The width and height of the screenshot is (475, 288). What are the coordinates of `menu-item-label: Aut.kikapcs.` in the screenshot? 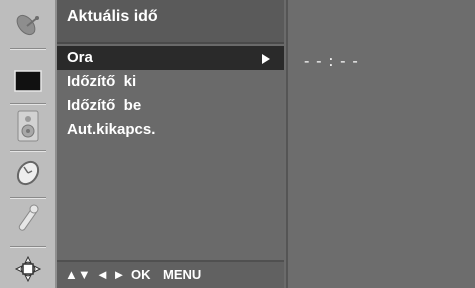 It's located at (111, 129).